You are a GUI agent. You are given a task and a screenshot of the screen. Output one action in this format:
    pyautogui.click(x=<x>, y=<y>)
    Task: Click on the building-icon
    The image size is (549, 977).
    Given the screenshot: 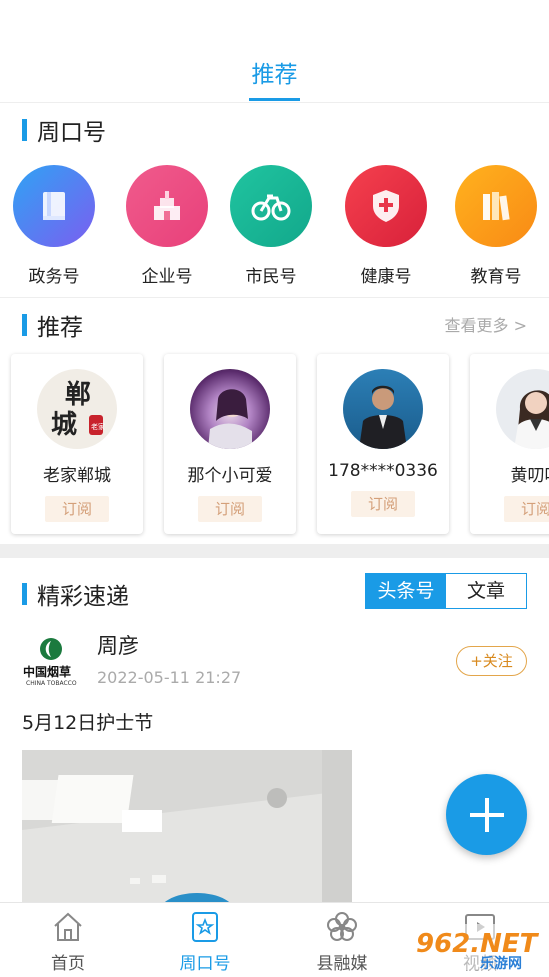 What is the action you would take?
    pyautogui.click(x=167, y=206)
    